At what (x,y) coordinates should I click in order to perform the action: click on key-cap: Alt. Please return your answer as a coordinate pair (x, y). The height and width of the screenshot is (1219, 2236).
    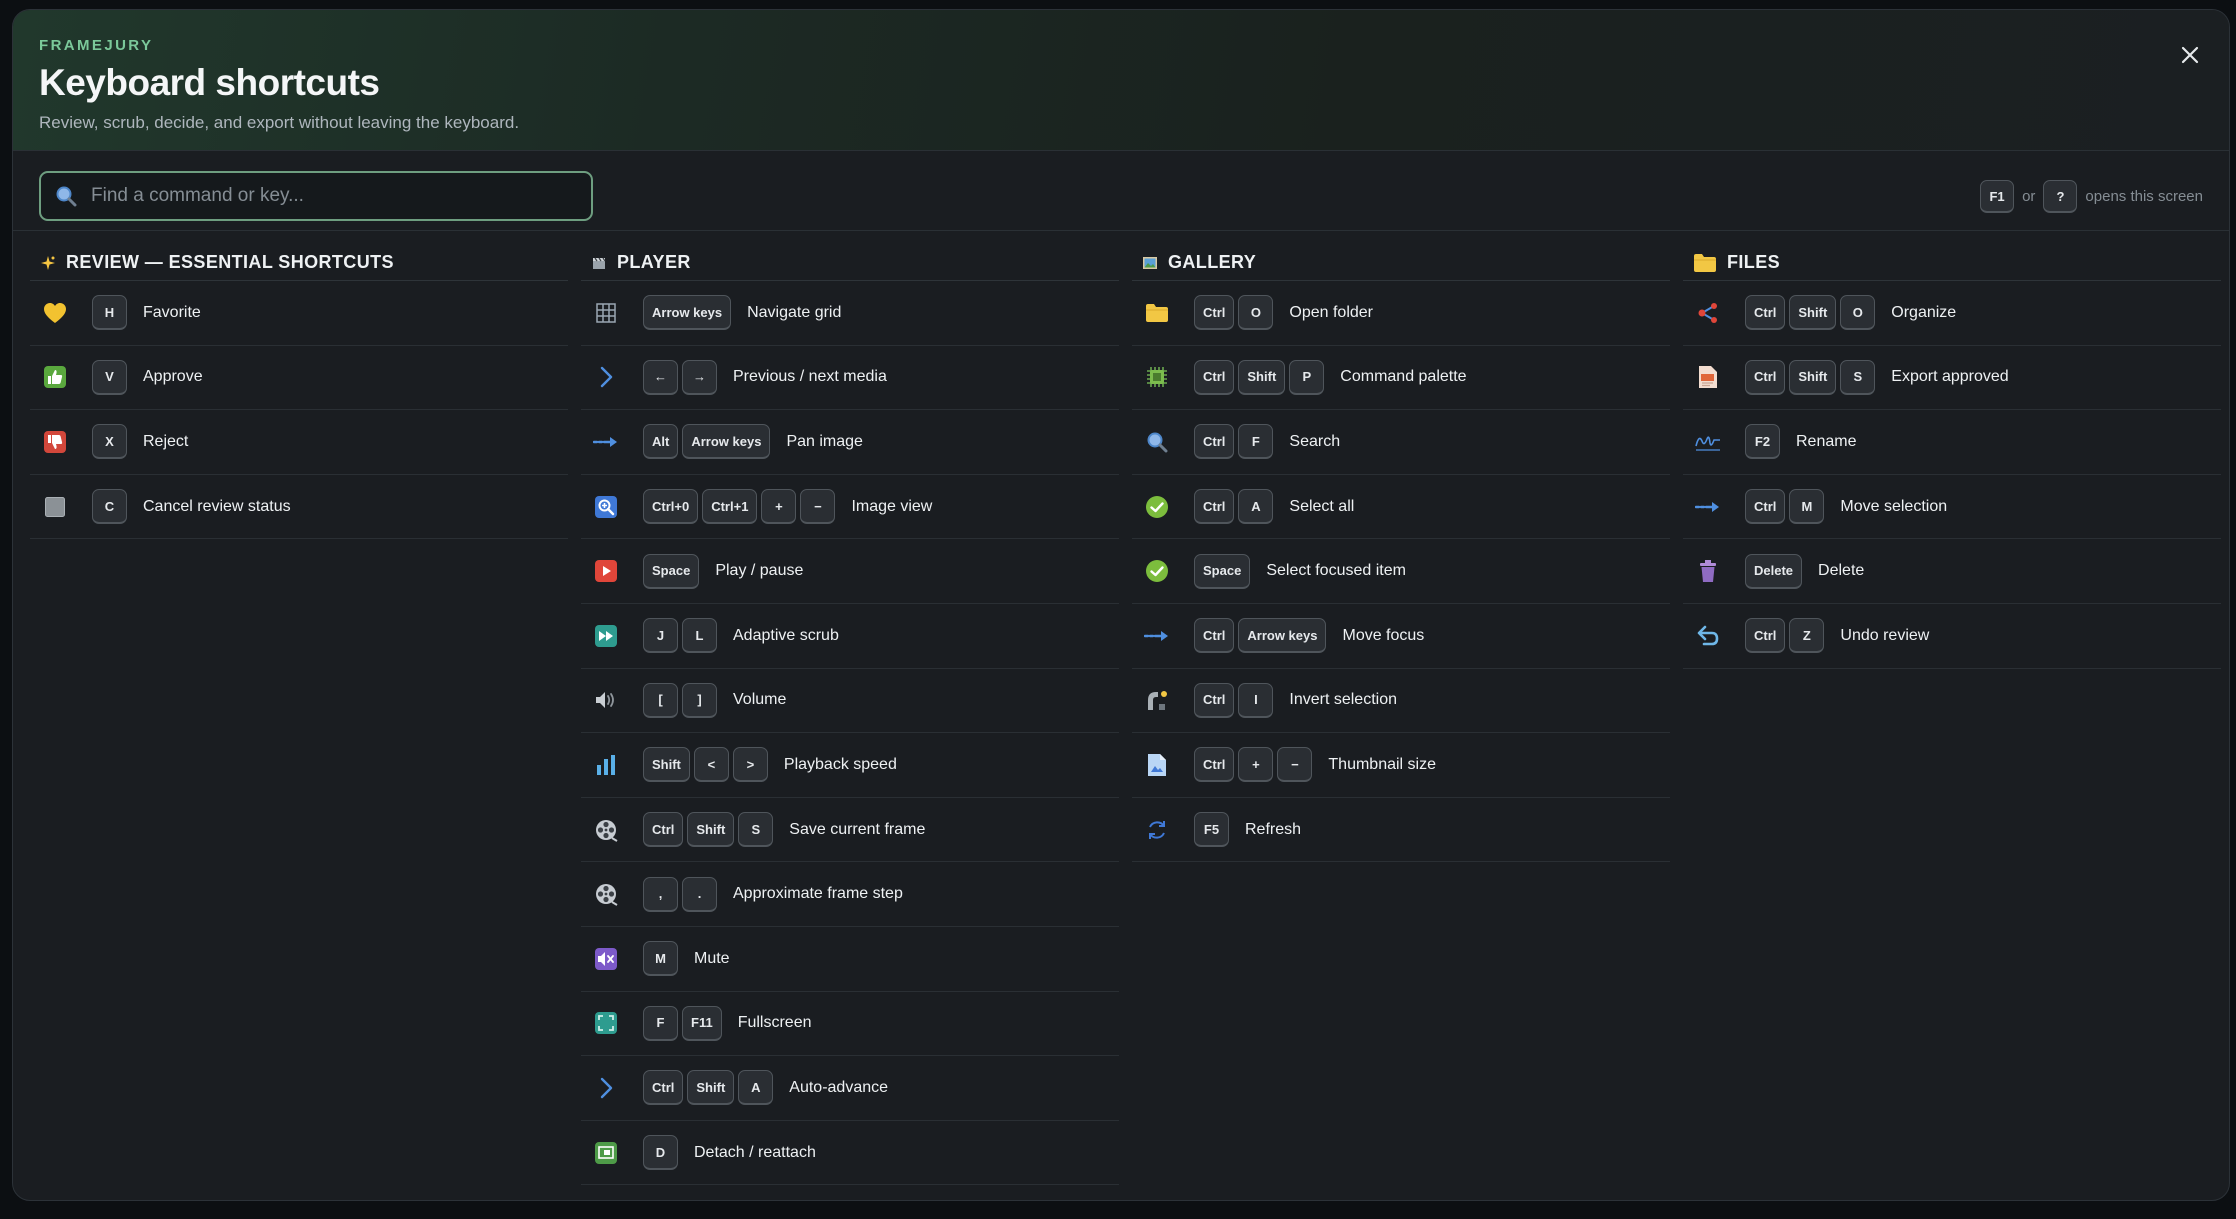
    Looking at the image, I should click on (661, 442).